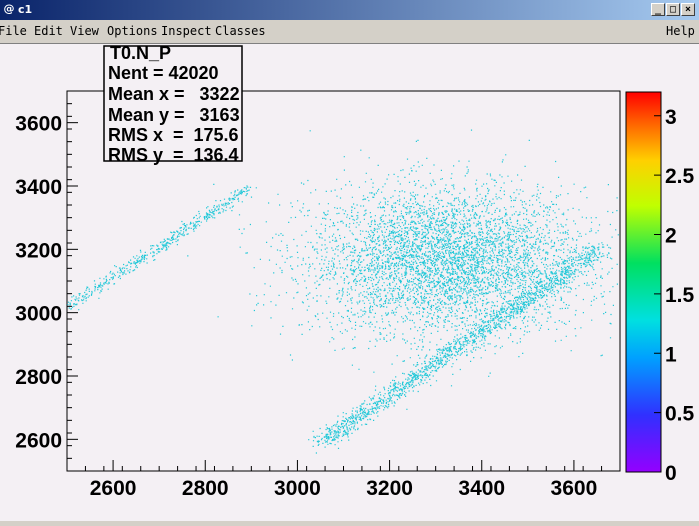  Describe the element at coordinates (163, 73) in the screenshot. I see `stats-entries: Nent = 42020` at that location.